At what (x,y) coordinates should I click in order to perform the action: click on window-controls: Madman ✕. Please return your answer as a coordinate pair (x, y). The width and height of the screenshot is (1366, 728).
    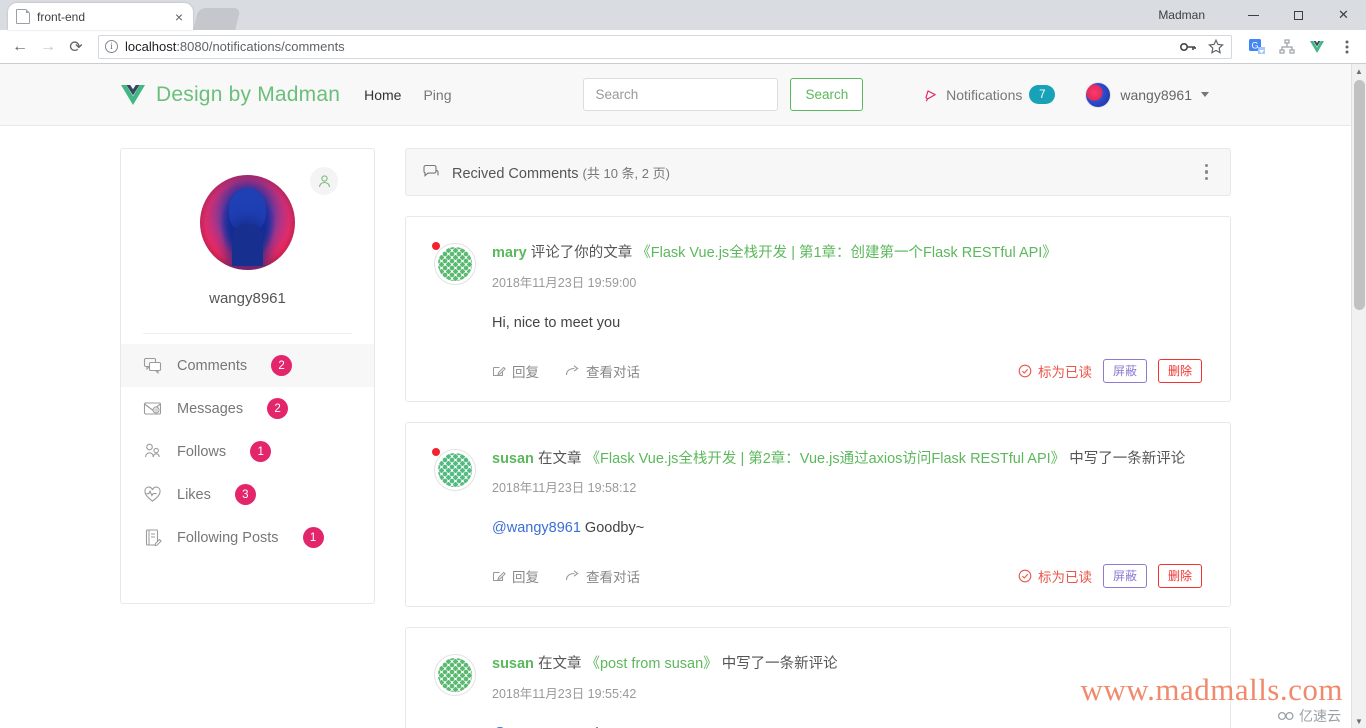
    Looking at the image, I should click on (1262, 15).